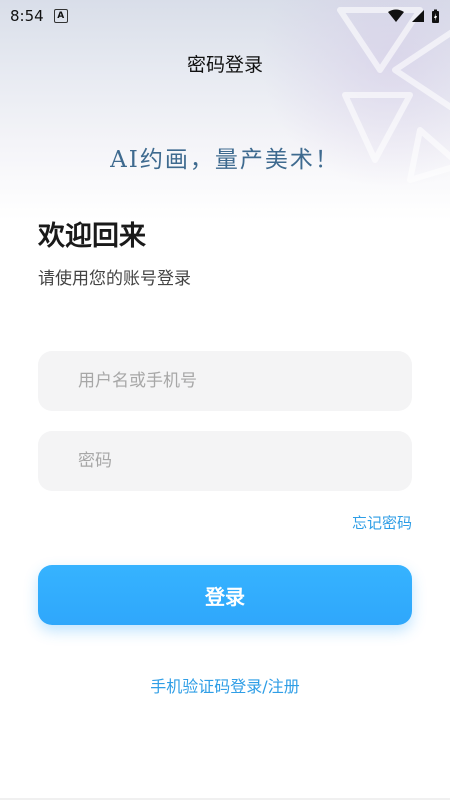 The height and width of the screenshot is (800, 450). What do you see at coordinates (225, 685) in the screenshot?
I see `sms-login-register-link: 手机验证码登录/注册` at bounding box center [225, 685].